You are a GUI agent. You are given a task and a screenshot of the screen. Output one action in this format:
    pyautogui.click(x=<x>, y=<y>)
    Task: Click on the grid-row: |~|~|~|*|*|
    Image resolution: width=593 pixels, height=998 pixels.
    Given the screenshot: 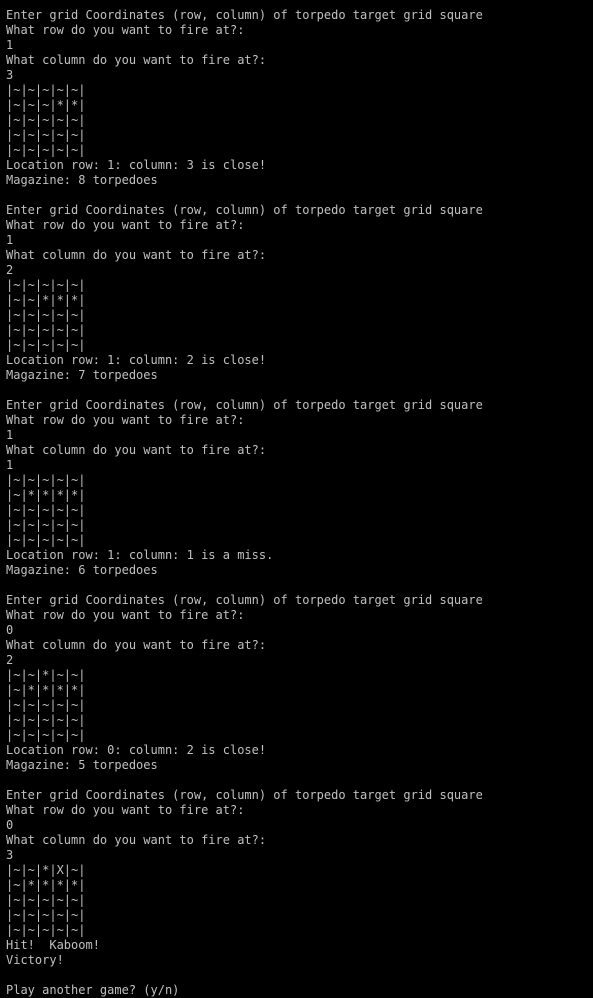 What is the action you would take?
    pyautogui.click(x=46, y=105)
    